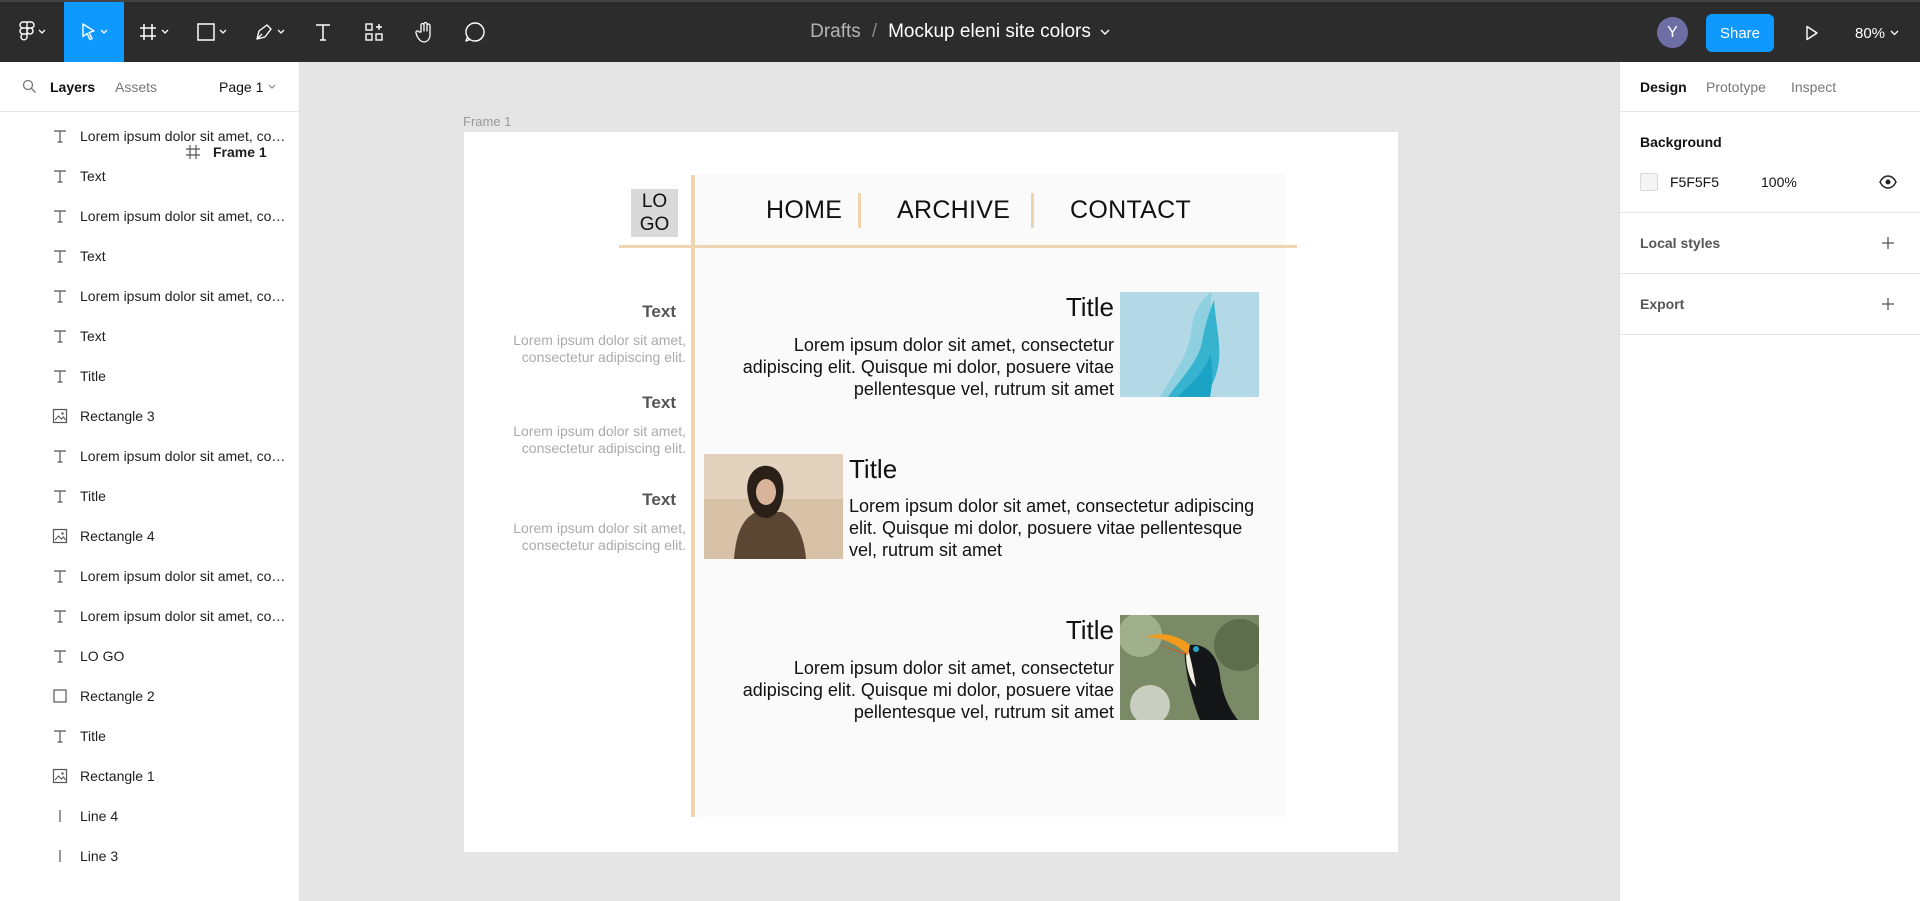 The width and height of the screenshot is (1920, 901). What do you see at coordinates (953, 210) in the screenshot?
I see `nav-archive: ARCHIVE` at bounding box center [953, 210].